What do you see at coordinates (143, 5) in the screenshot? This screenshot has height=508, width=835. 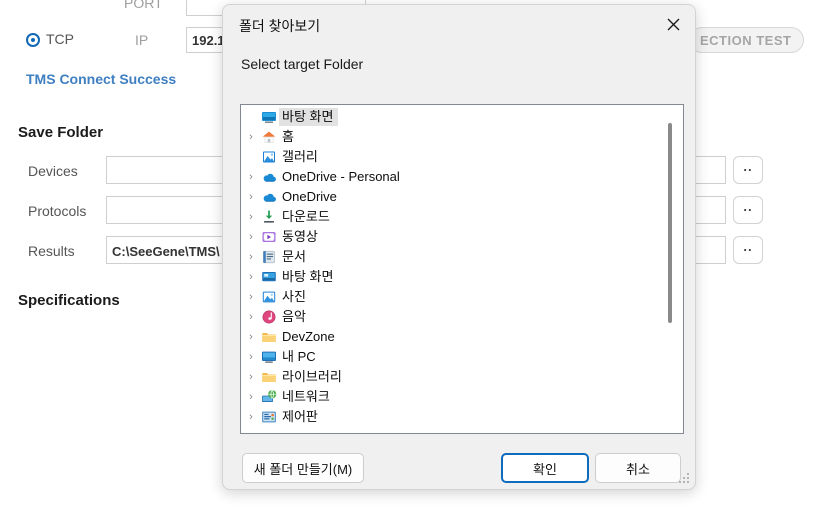 I see `port-label: PORT` at bounding box center [143, 5].